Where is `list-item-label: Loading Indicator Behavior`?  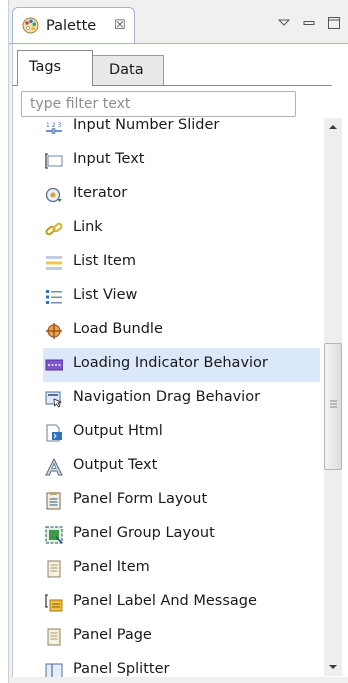
list-item-label: Loading Indicator Behavior is located at coordinates (170, 363).